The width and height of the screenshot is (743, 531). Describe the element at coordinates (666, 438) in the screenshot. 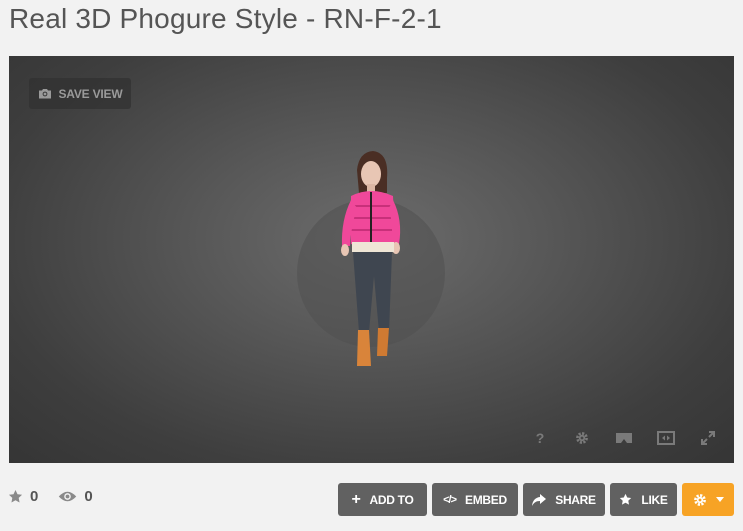

I see `fit-view-icon` at that location.